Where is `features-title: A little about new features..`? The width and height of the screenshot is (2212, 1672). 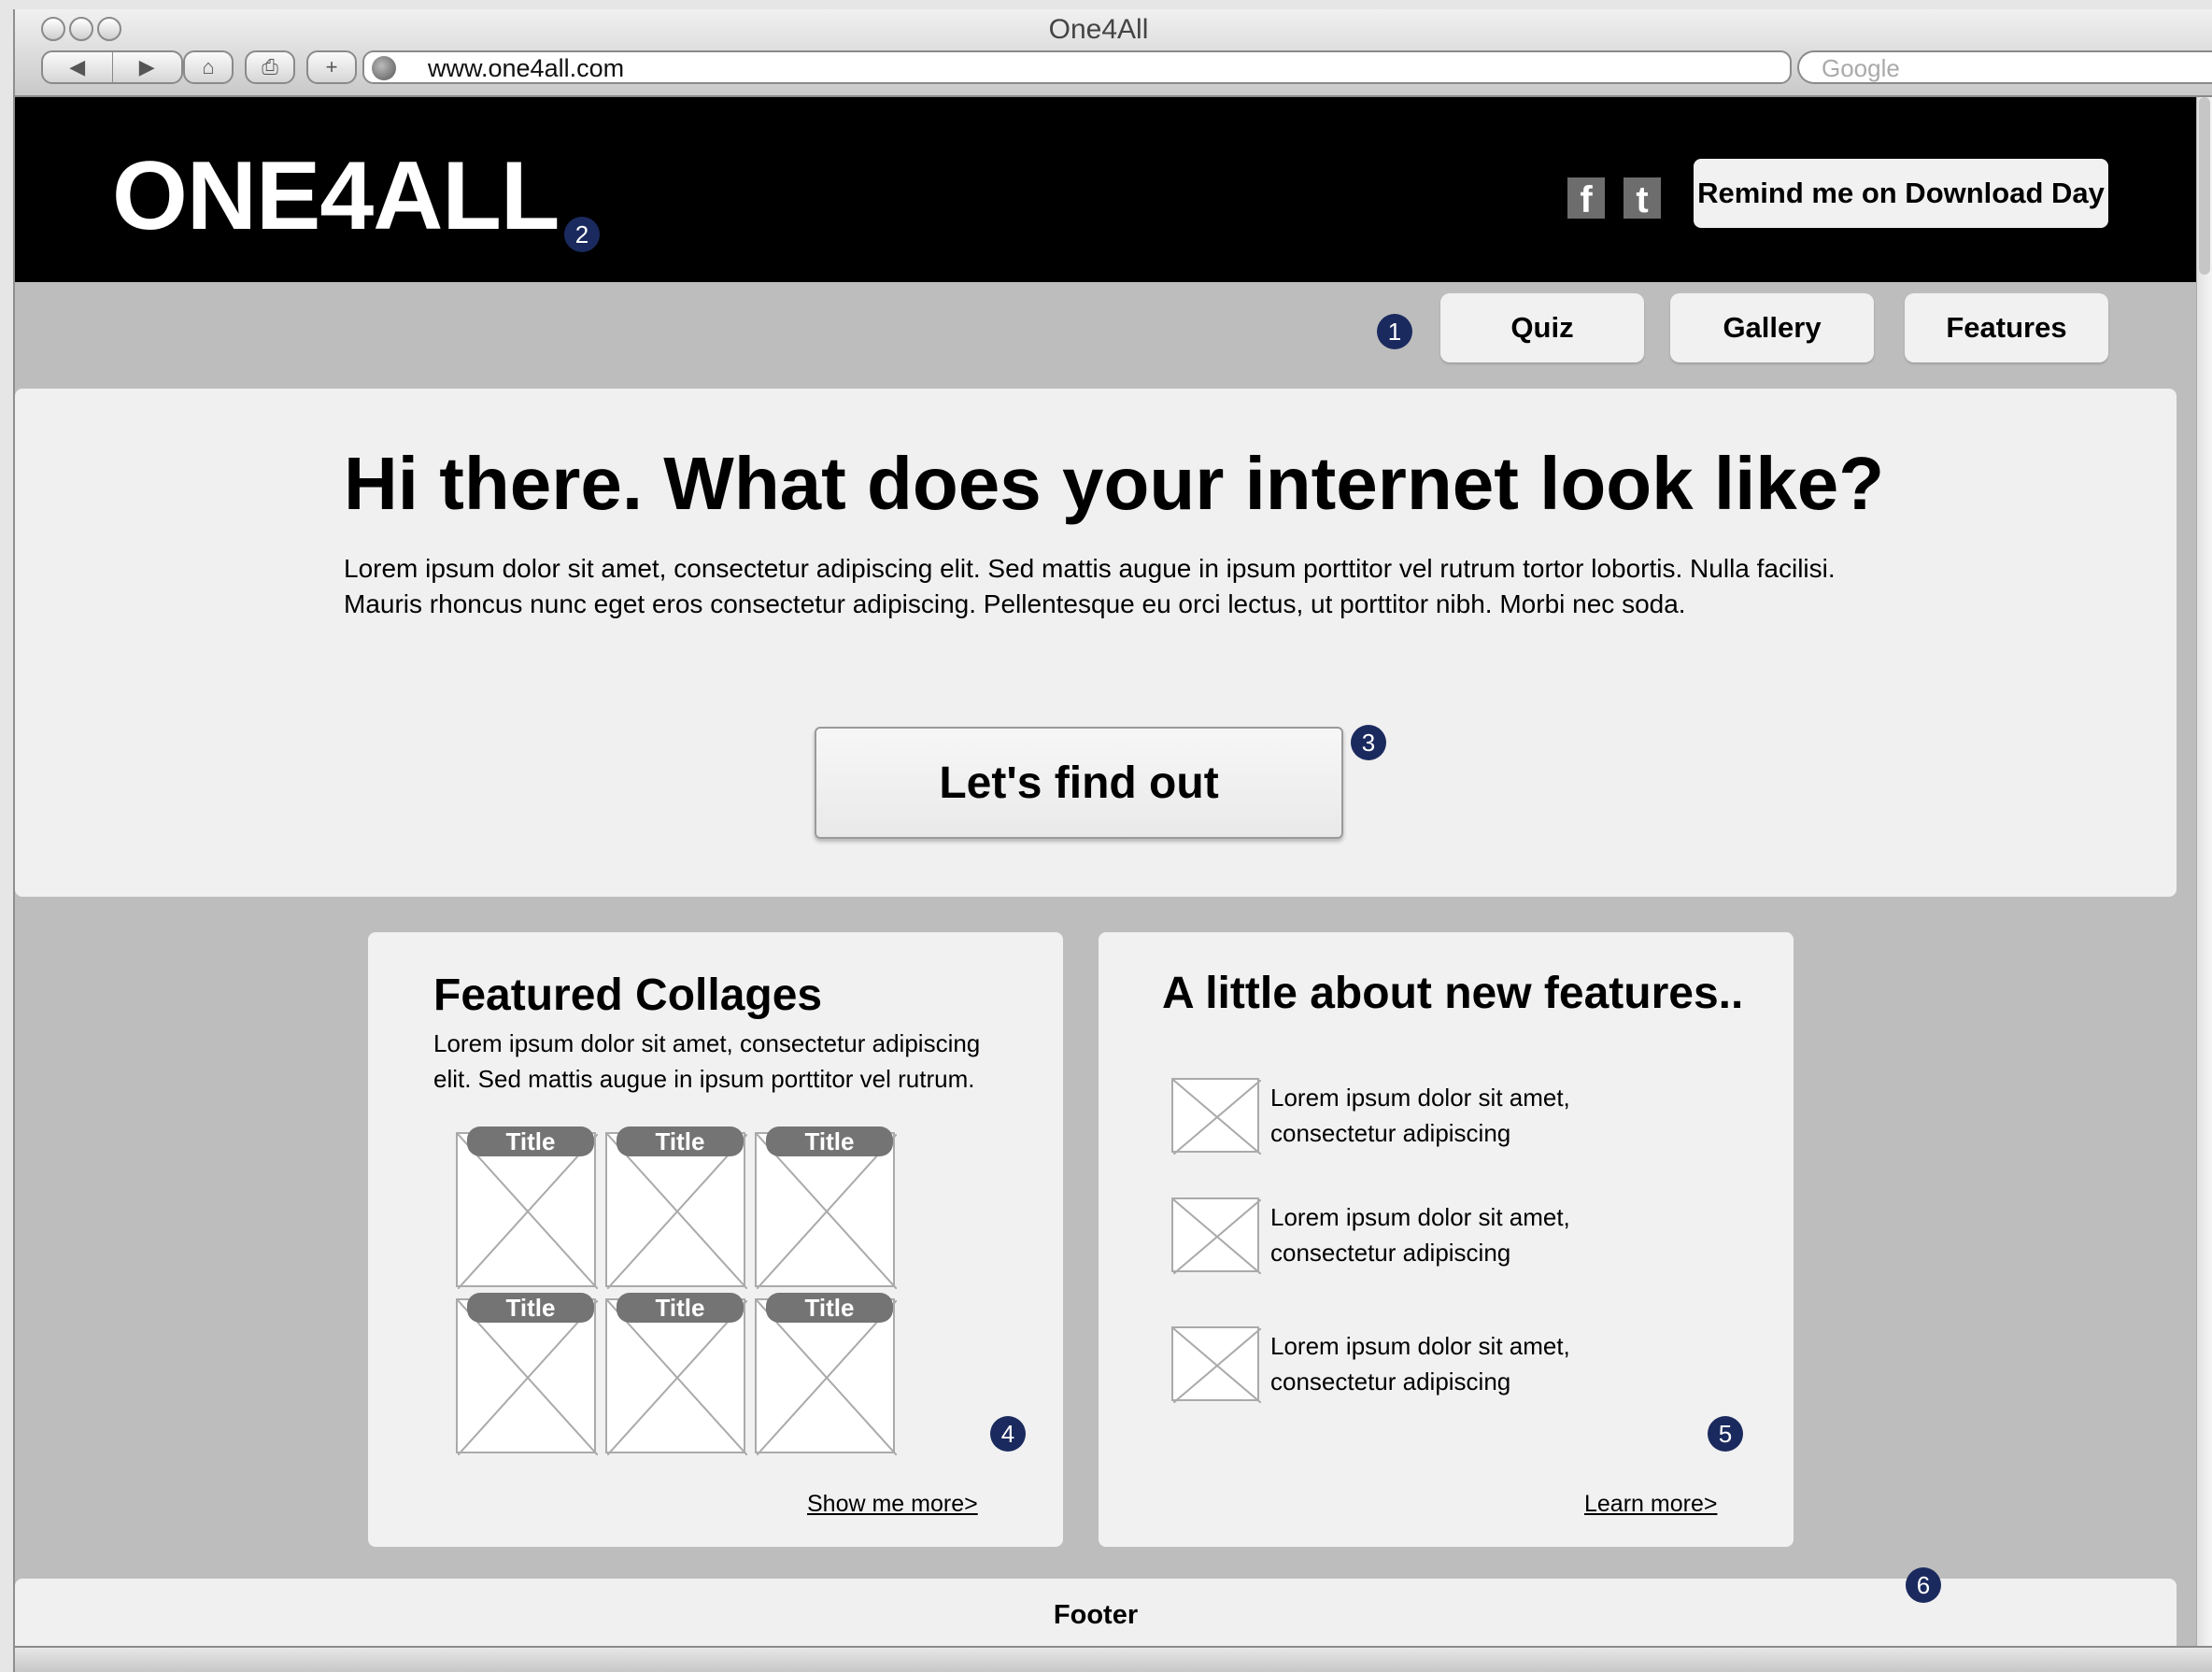
features-title: A little about new features.. is located at coordinates (1453, 994).